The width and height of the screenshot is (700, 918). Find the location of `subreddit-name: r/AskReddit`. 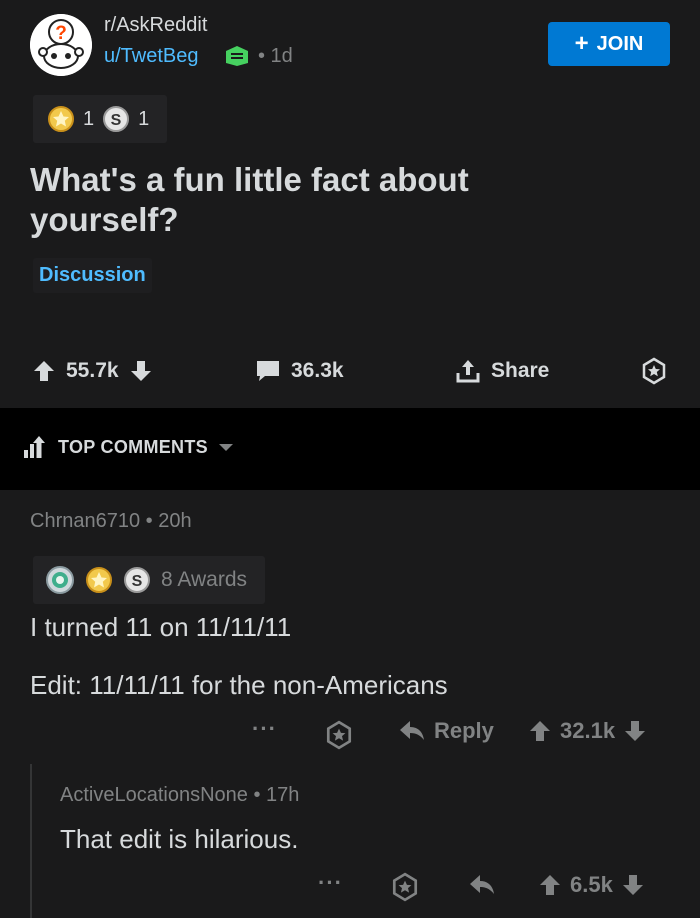

subreddit-name: r/AskReddit is located at coordinates (155, 25).